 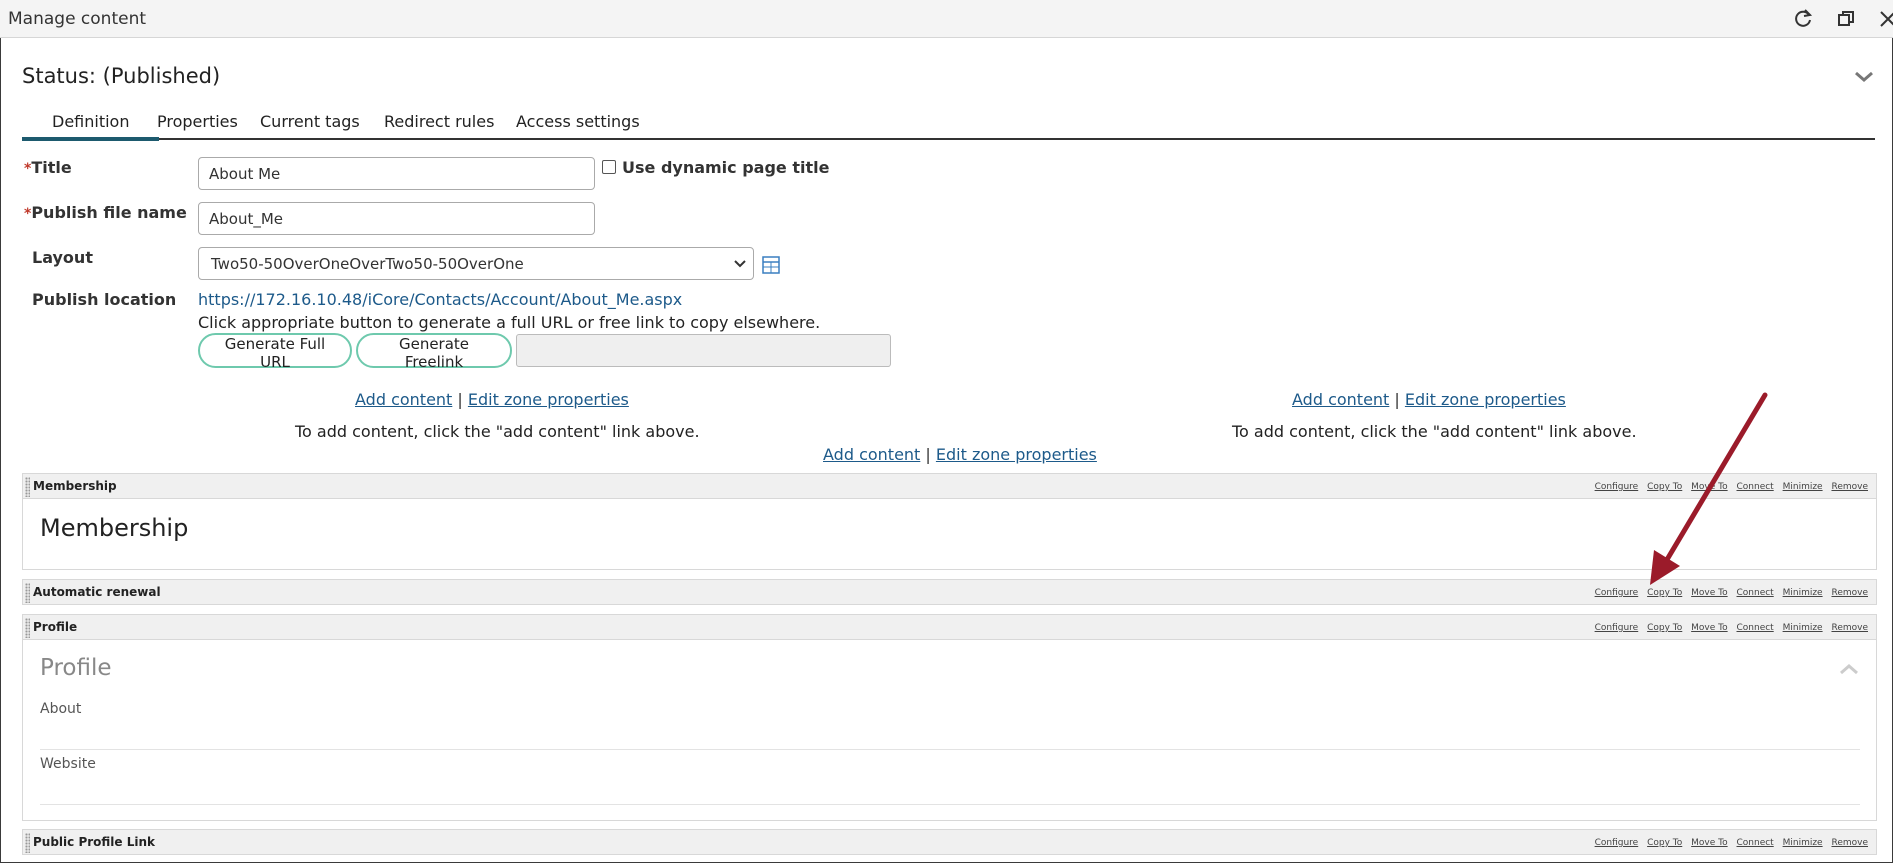 I want to click on profile-field-website: Website, so click(x=68, y=764).